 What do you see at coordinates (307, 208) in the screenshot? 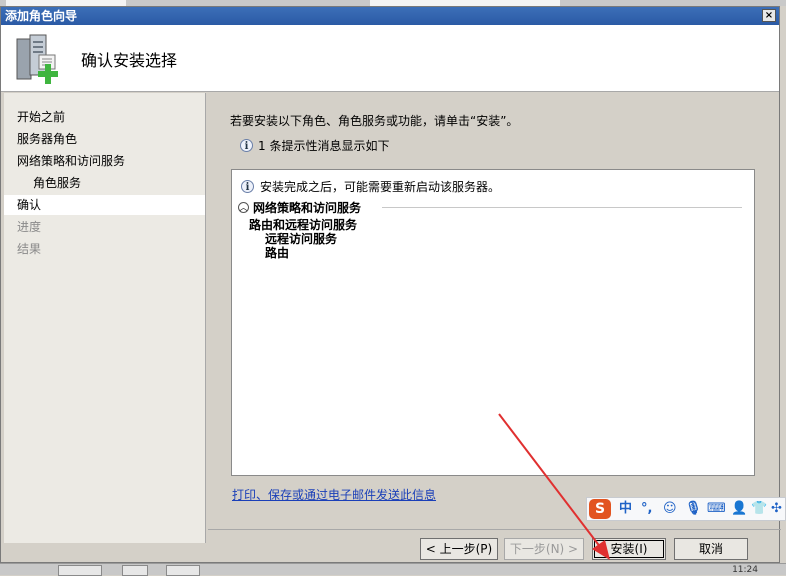
I see `section-title: 网络策略和访问服务` at bounding box center [307, 208].